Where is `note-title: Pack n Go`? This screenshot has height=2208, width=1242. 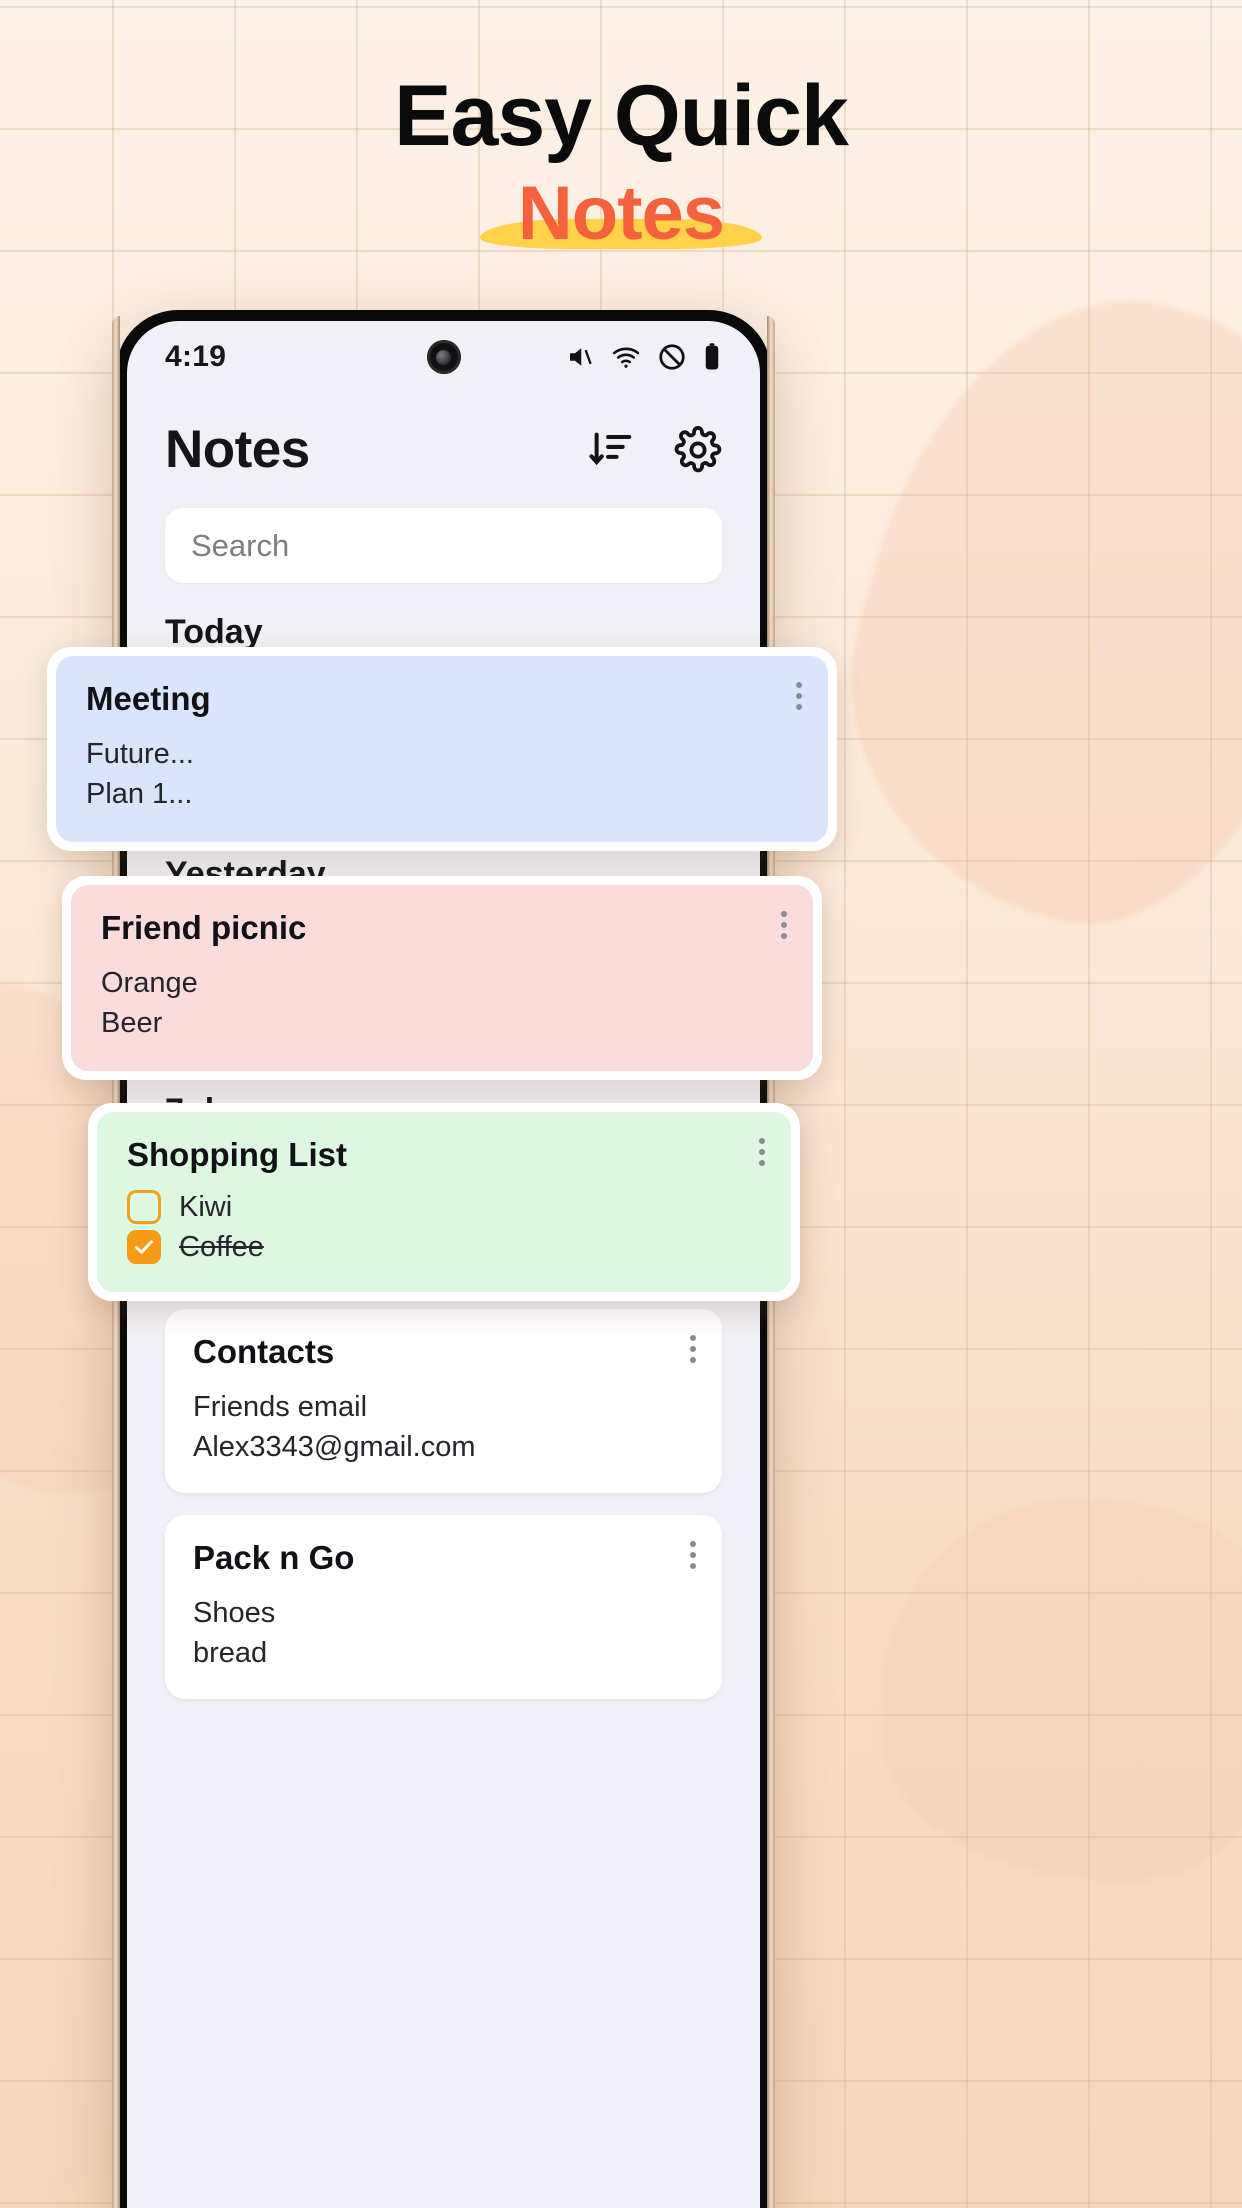 note-title: Pack n Go is located at coordinates (274, 1558).